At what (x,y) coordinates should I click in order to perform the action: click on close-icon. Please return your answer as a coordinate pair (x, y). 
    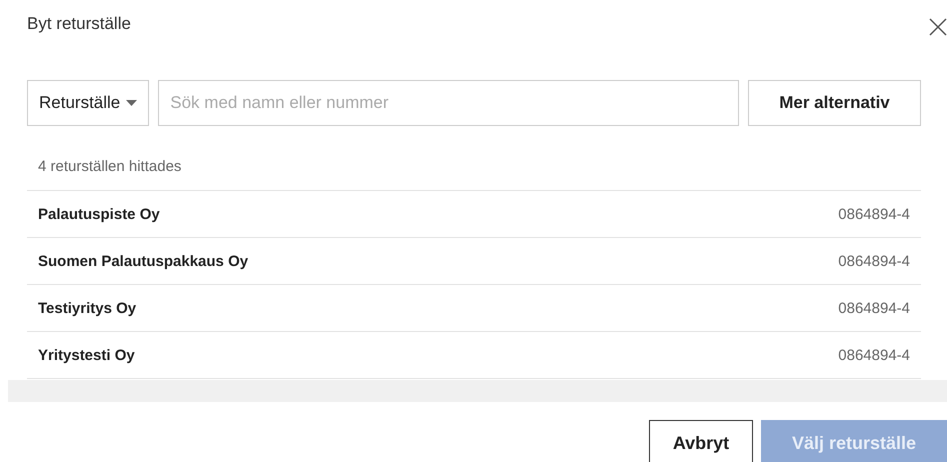
    Looking at the image, I should click on (938, 27).